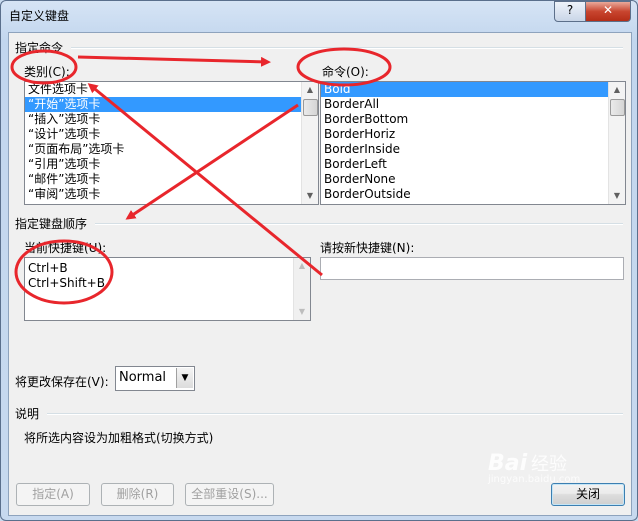 This screenshot has height=521, width=638. I want to click on watermark-suffix: 经验, so click(548, 464).